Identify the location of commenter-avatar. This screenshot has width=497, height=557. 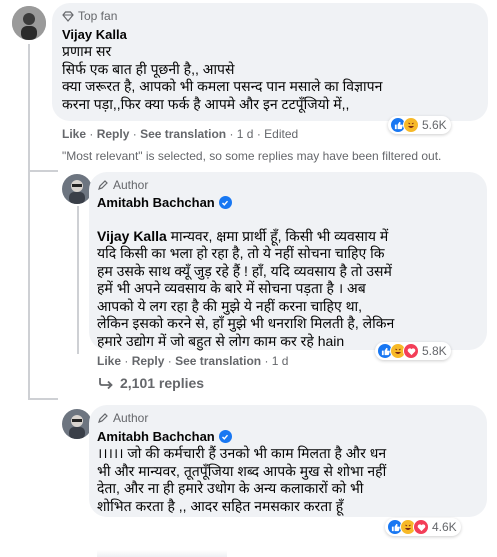
(29, 23).